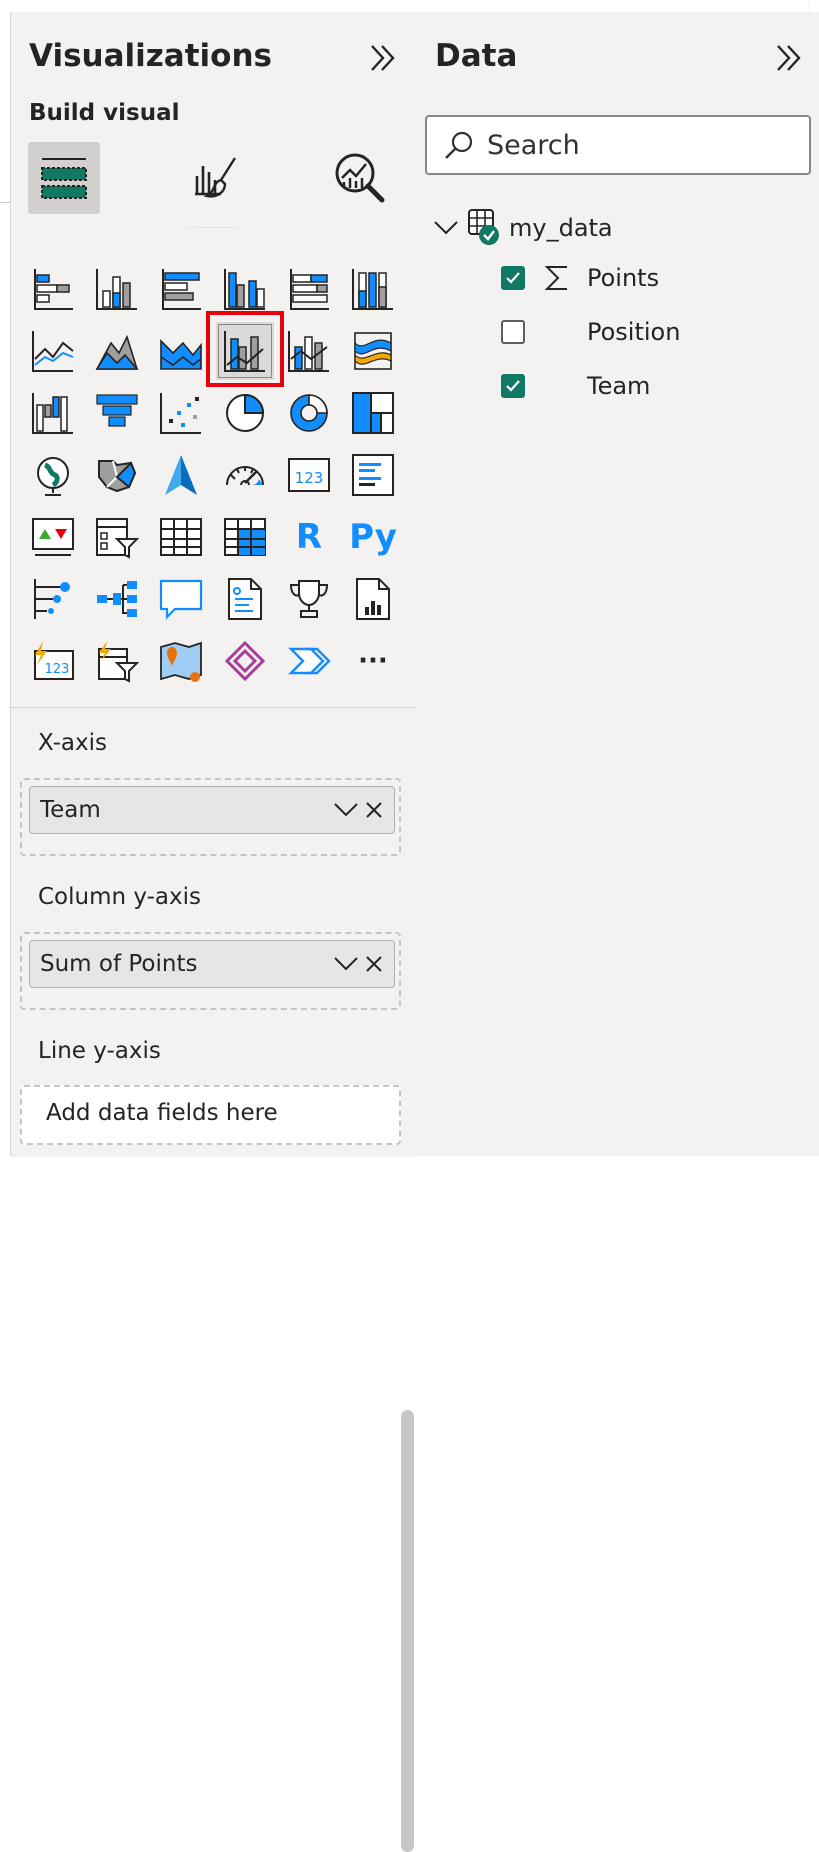 The height and width of the screenshot is (1852, 819). I want to click on scatter-chart-icon, so click(181, 413).